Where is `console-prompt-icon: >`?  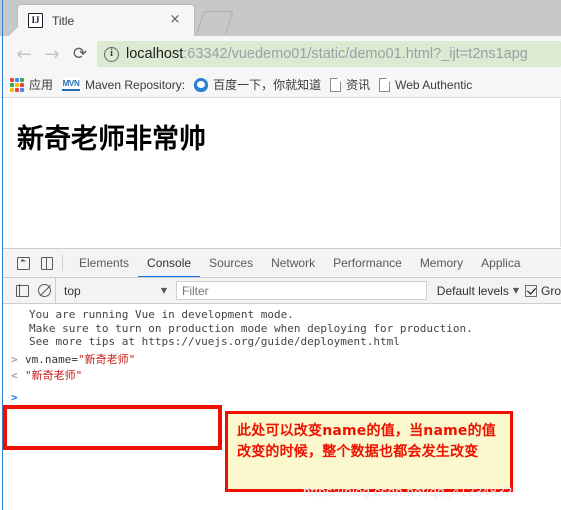
console-prompt-icon: > is located at coordinates (14, 397).